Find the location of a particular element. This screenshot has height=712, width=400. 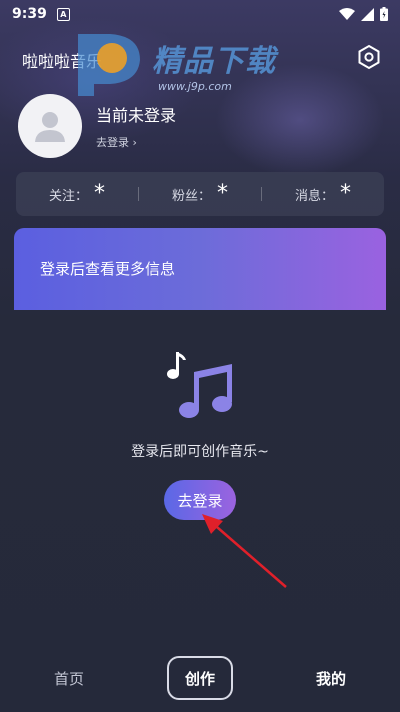

go-login-button: 去登录 is located at coordinates (200, 500).